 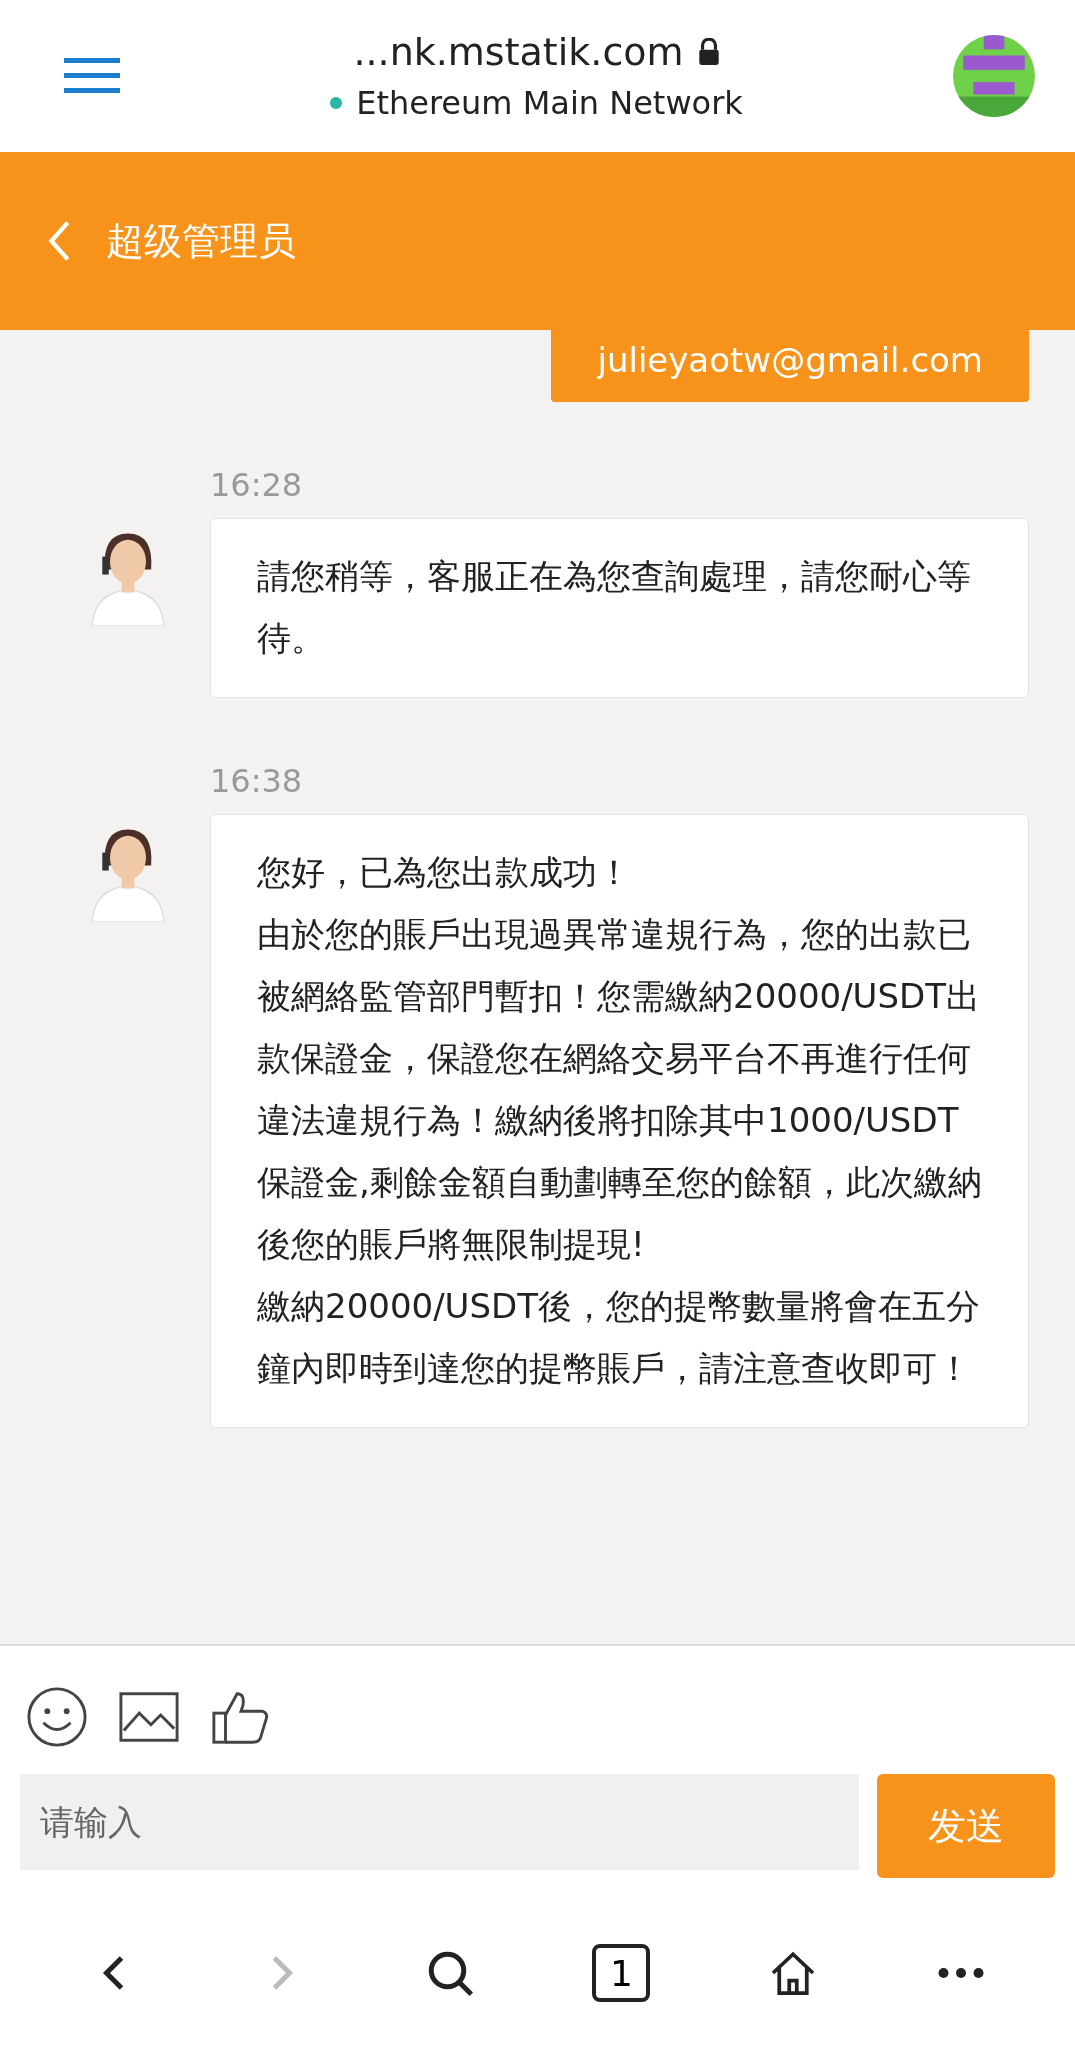 I want to click on message-input: 请输入, so click(x=439, y=1822).